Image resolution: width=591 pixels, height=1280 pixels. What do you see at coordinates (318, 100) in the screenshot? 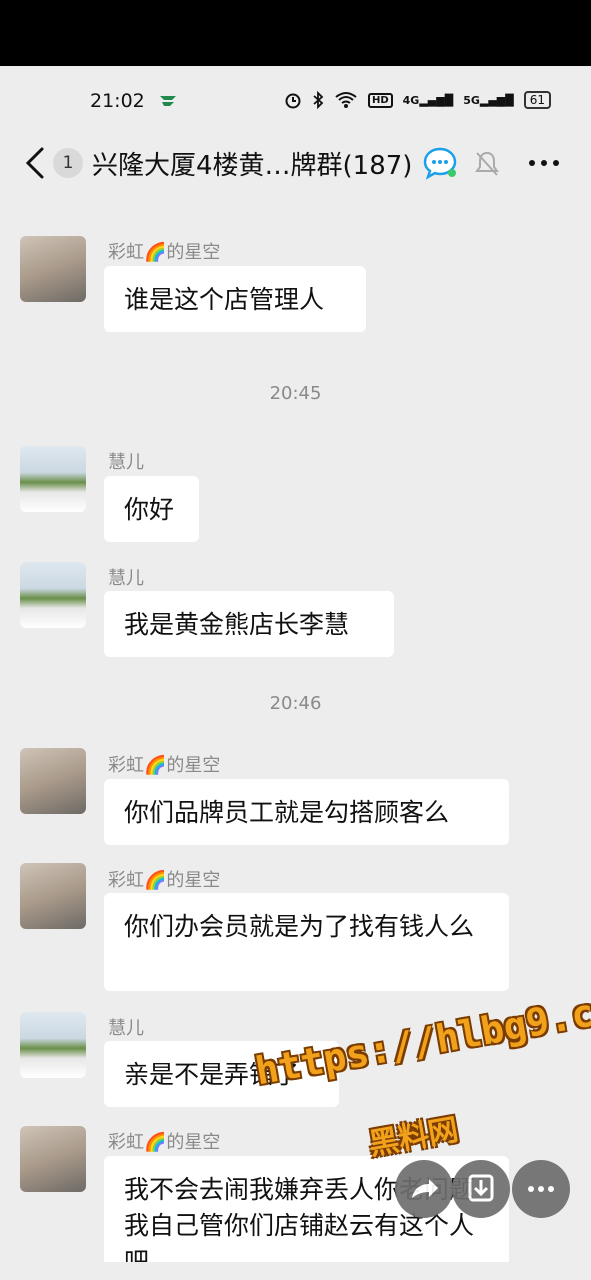
I see `bluetooth-icon` at bounding box center [318, 100].